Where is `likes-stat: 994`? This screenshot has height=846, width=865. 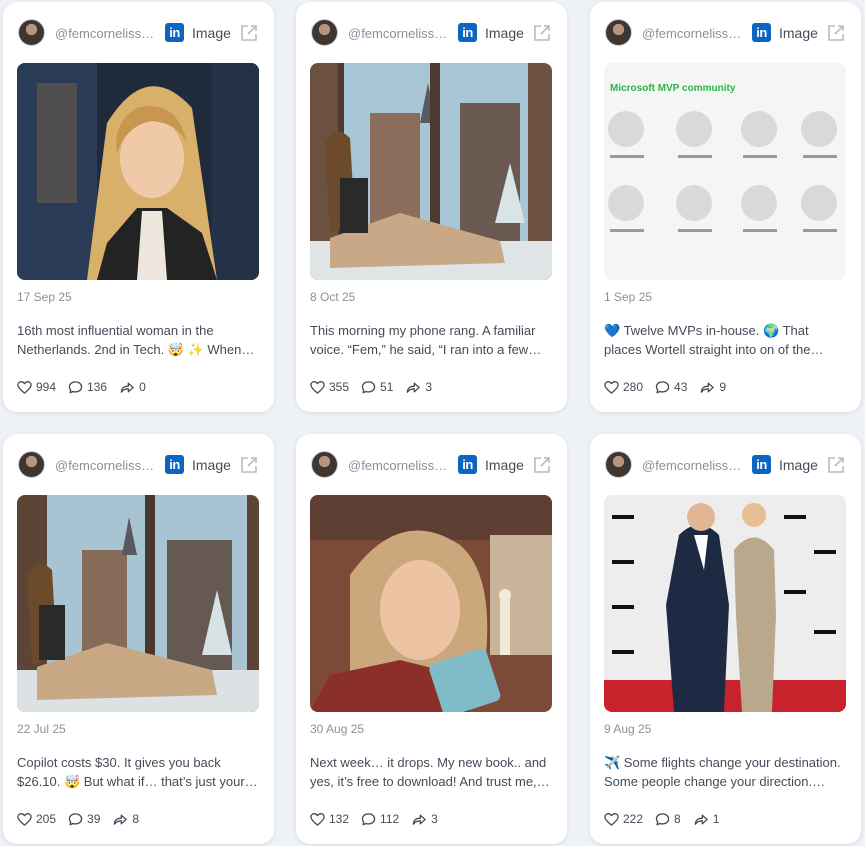
likes-stat: 994 is located at coordinates (36, 387).